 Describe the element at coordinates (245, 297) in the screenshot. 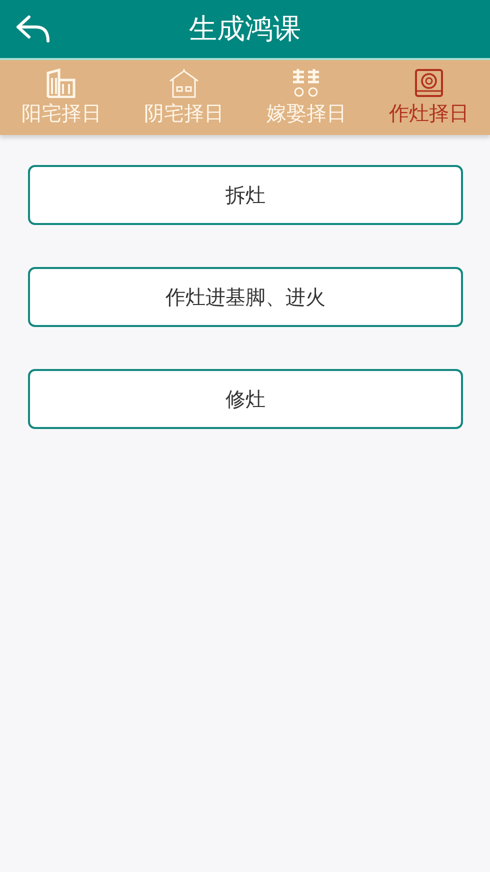

I see `option-button: 作灶进基脚、进火` at that location.